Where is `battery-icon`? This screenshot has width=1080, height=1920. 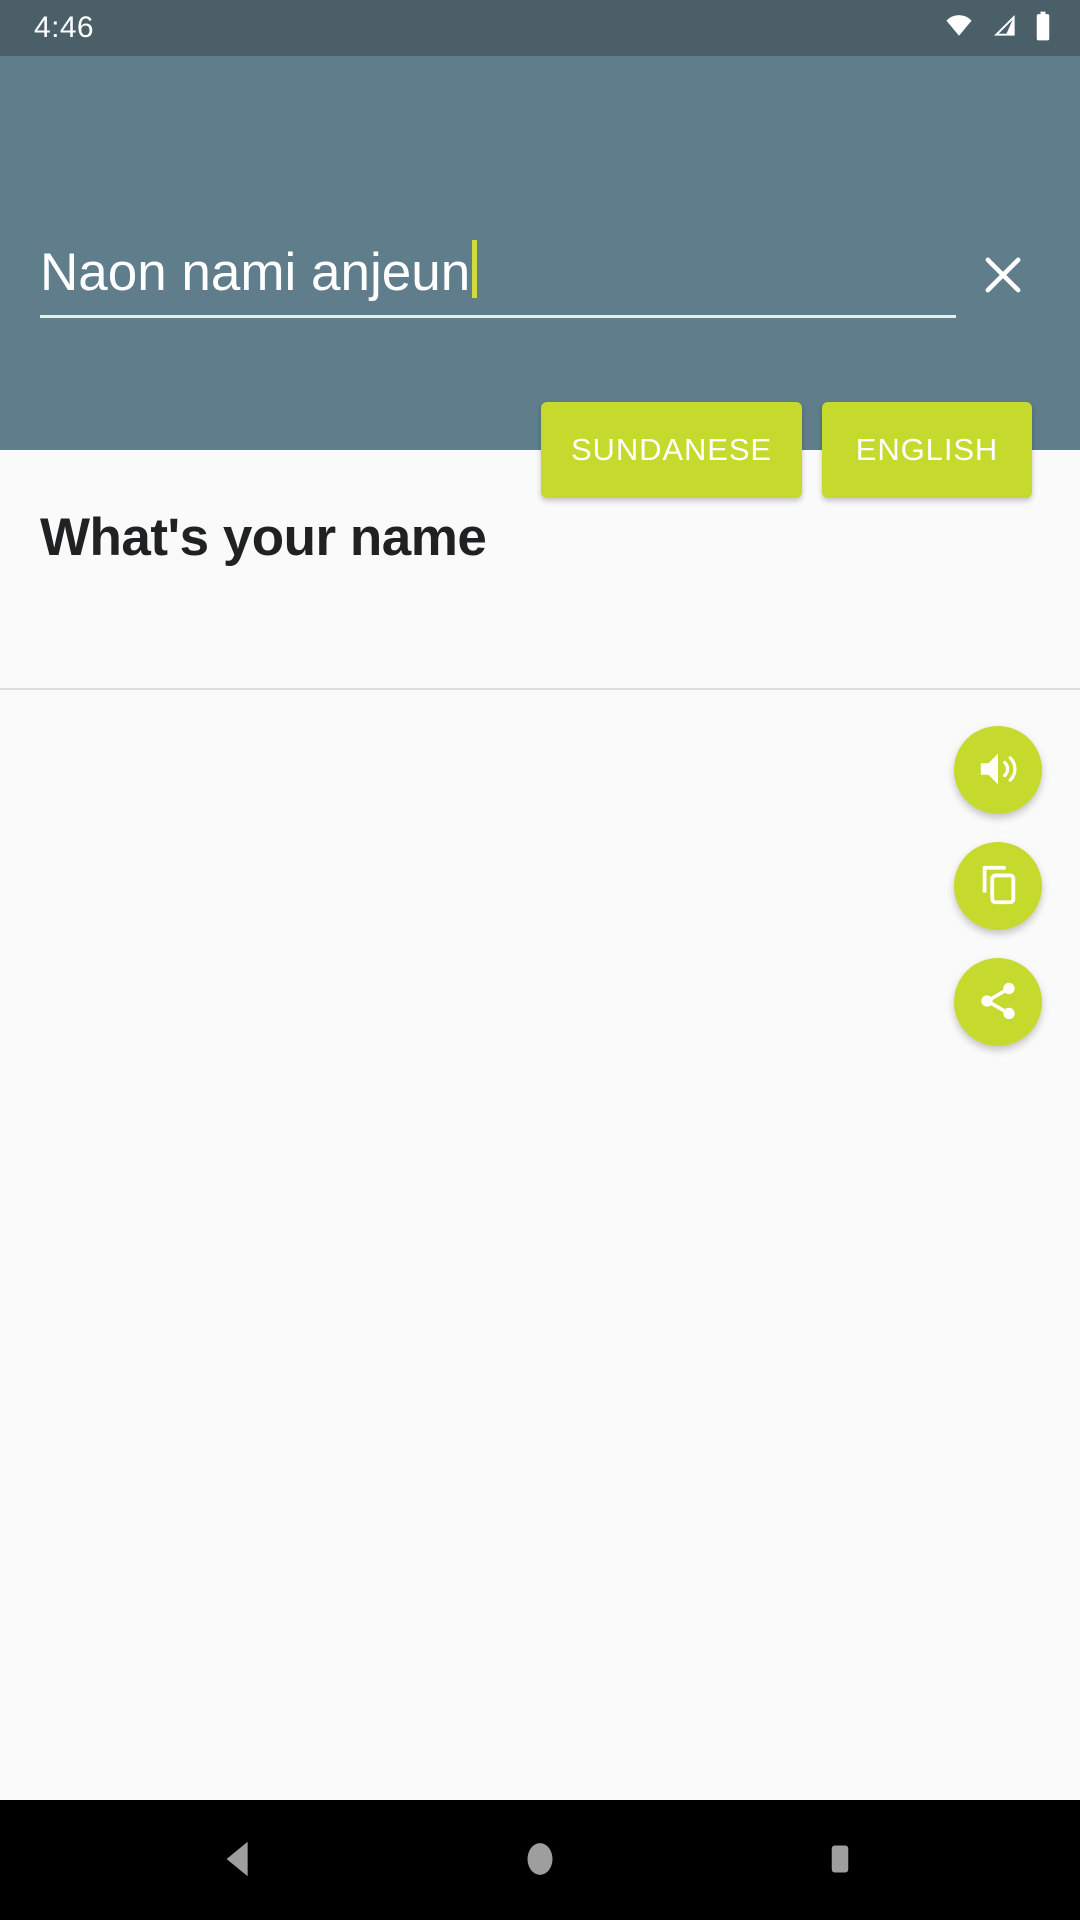
battery-icon is located at coordinates (1043, 28).